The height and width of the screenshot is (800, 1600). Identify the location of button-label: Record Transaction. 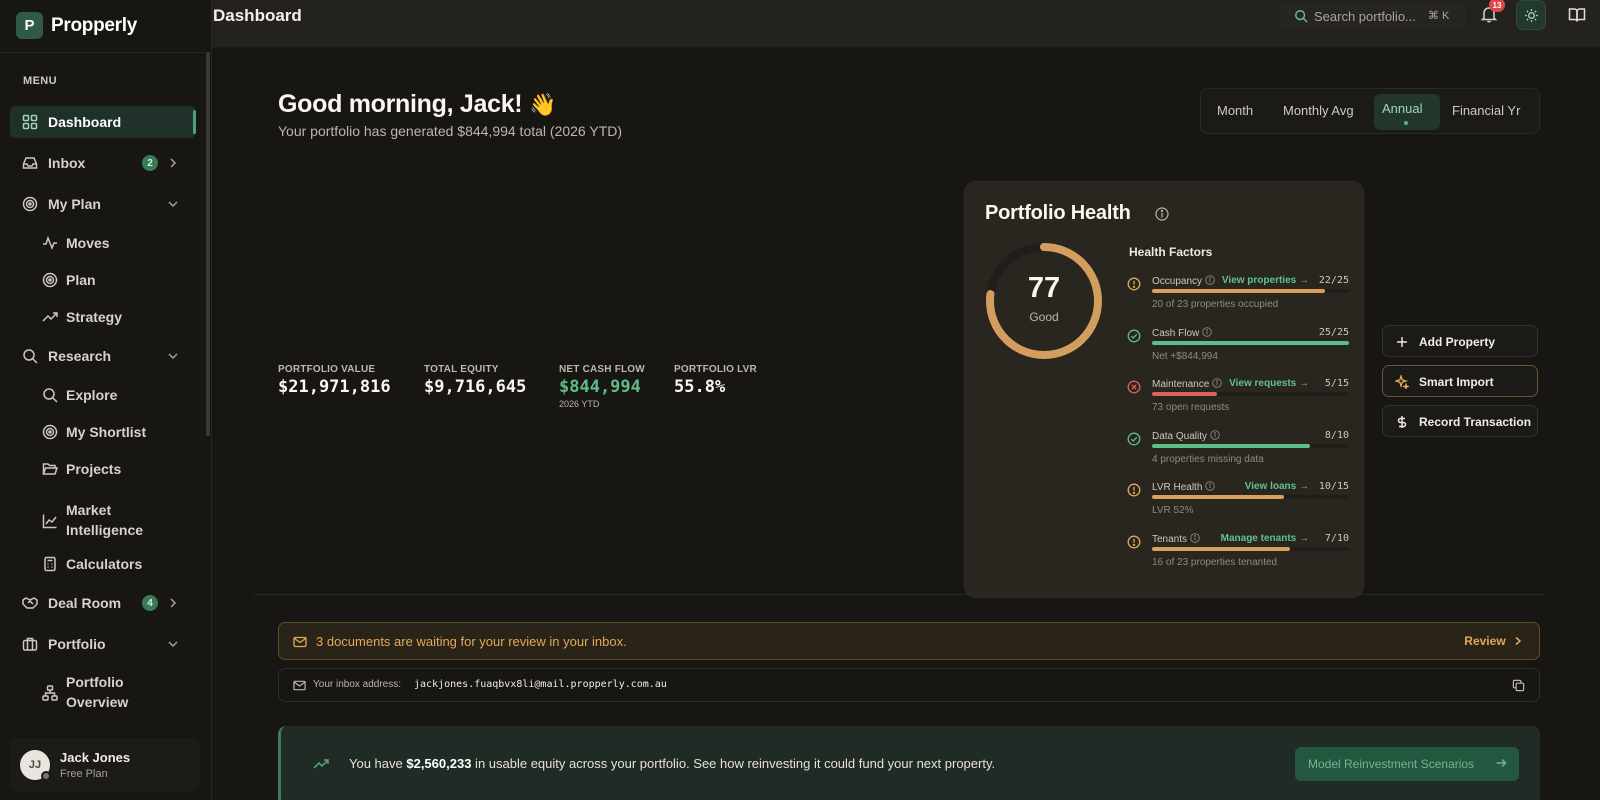
(1475, 422).